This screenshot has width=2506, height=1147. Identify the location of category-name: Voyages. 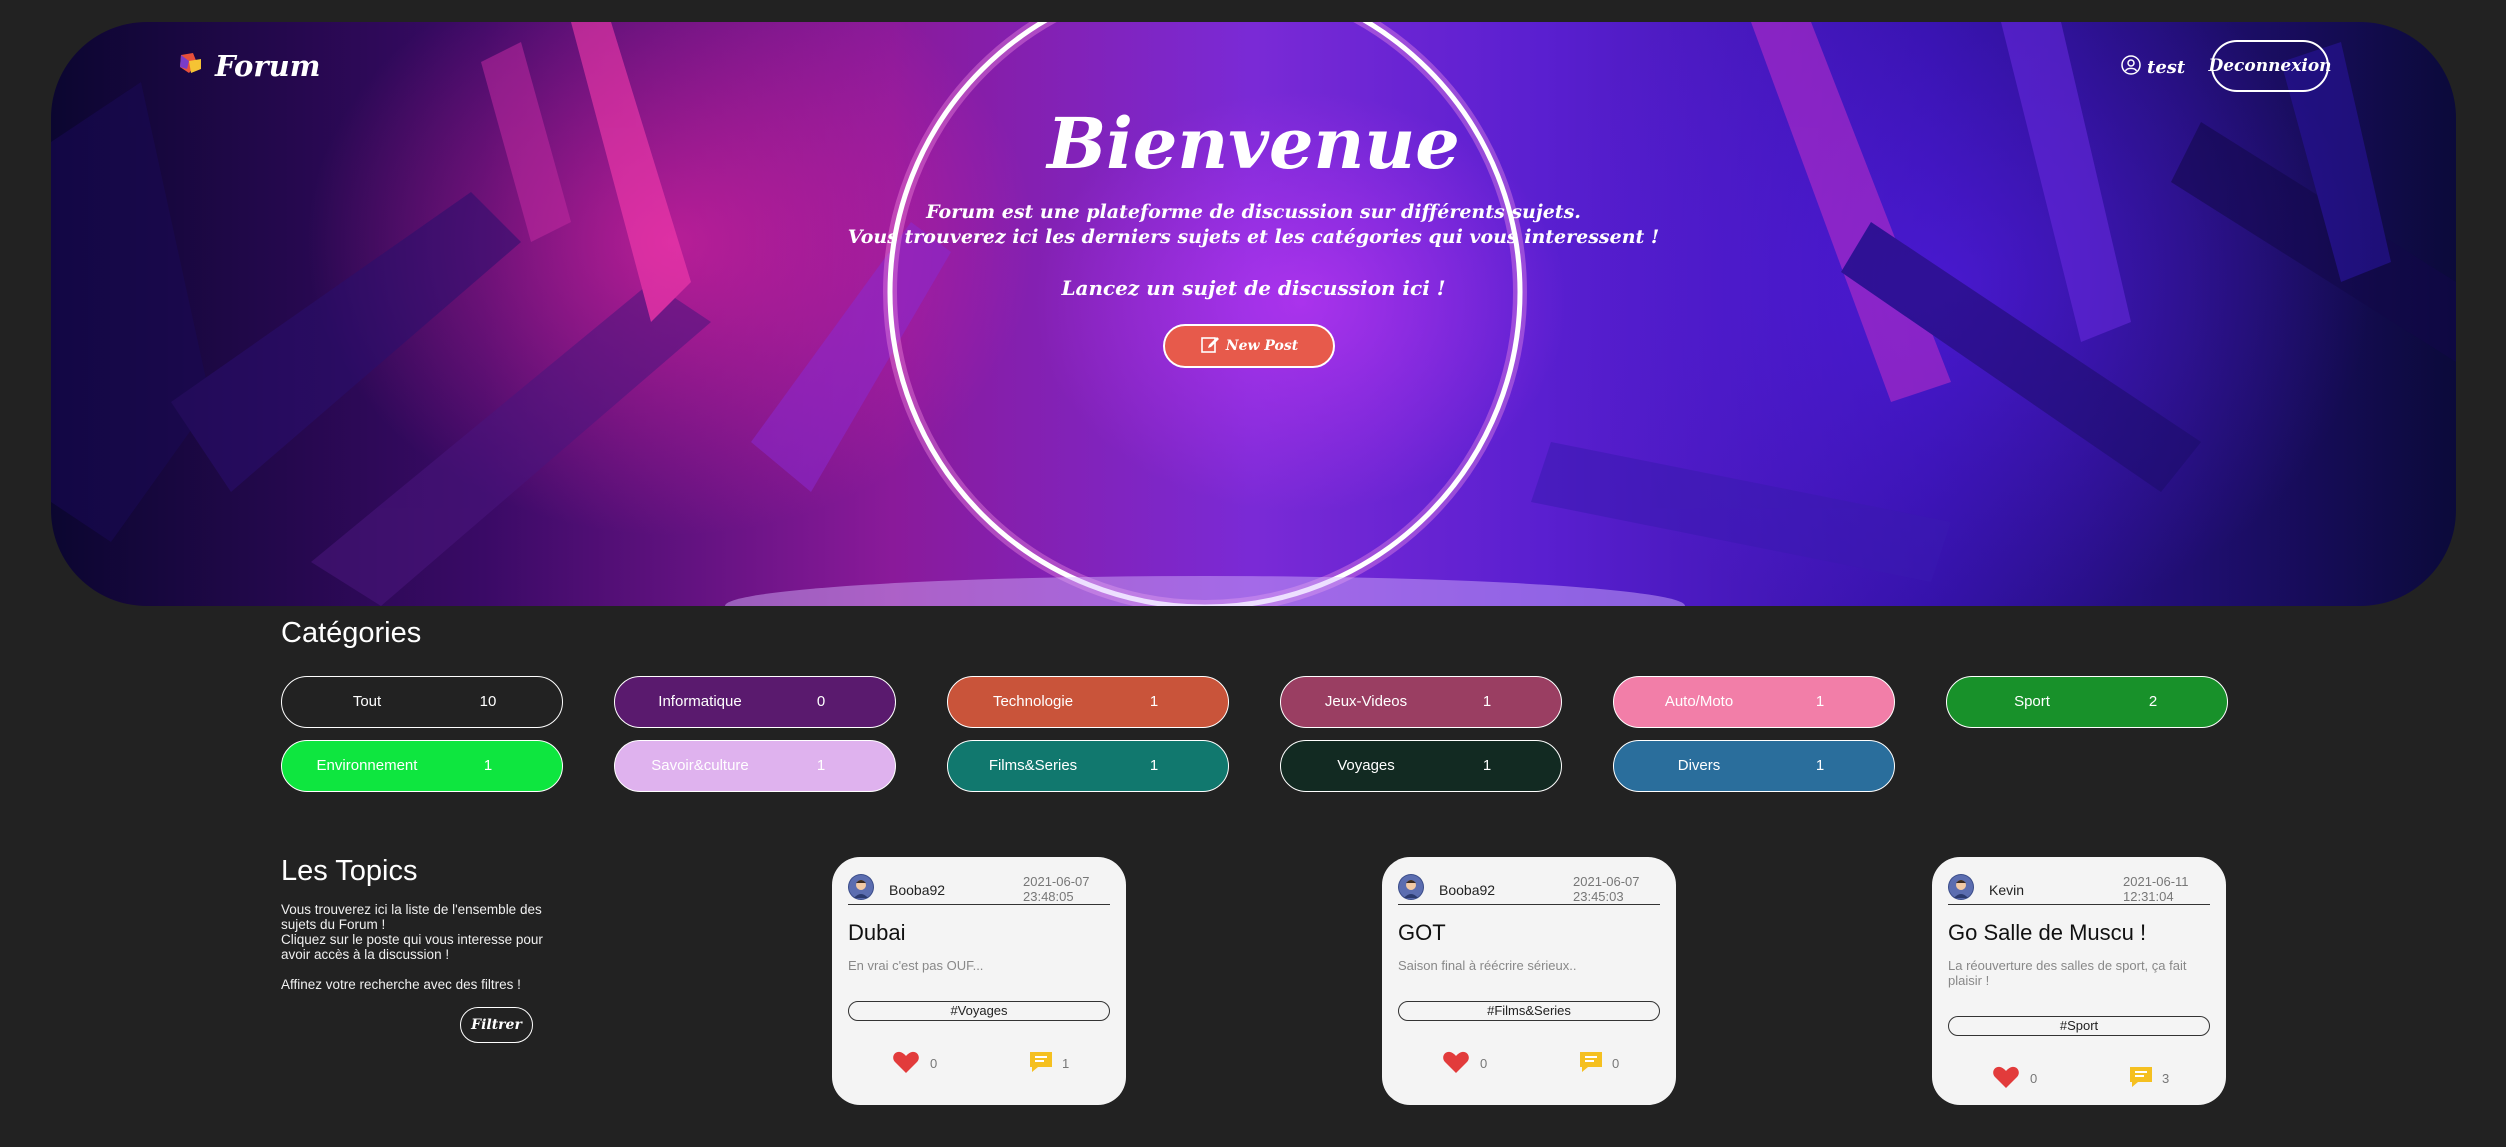
(1366, 765).